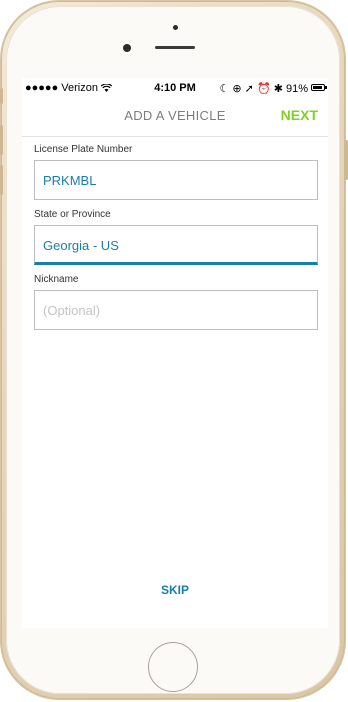 The height and width of the screenshot is (702, 348). I want to click on earpiece-speaker, so click(175, 47).